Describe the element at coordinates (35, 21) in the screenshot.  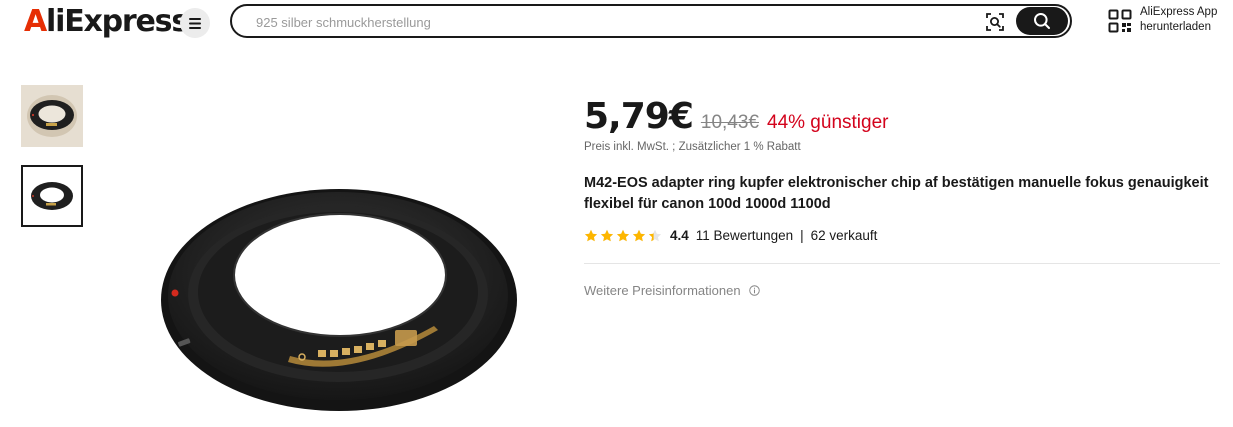
I see `logo-accent: A` at that location.